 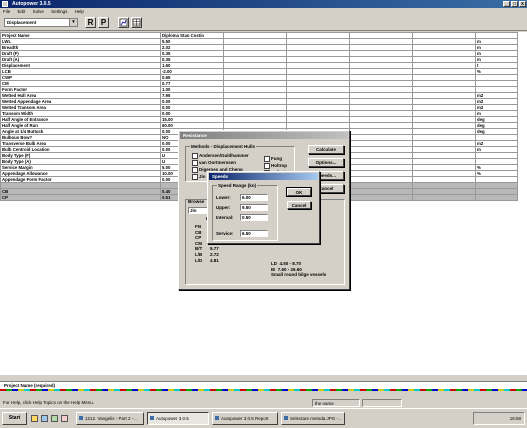 I want to click on row-label: CP, so click(x=80, y=197).